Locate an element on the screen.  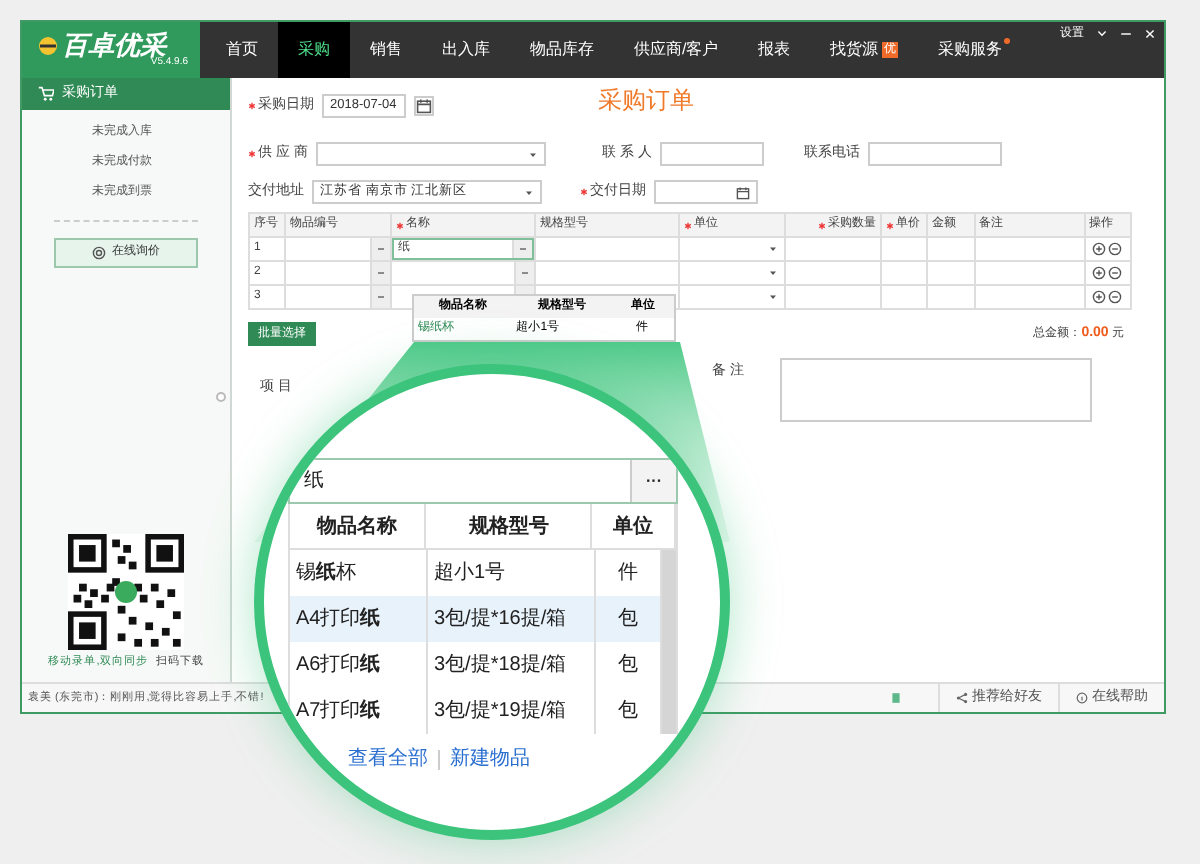
table-cell: 3包/提*19提/箱 is located at coordinates (512, 711).